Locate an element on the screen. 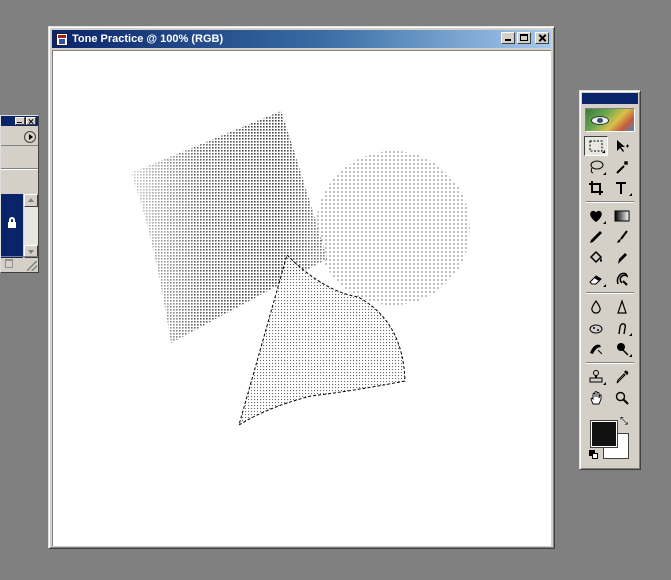 The image size is (671, 580). history-brush-tool is located at coordinates (622, 279).